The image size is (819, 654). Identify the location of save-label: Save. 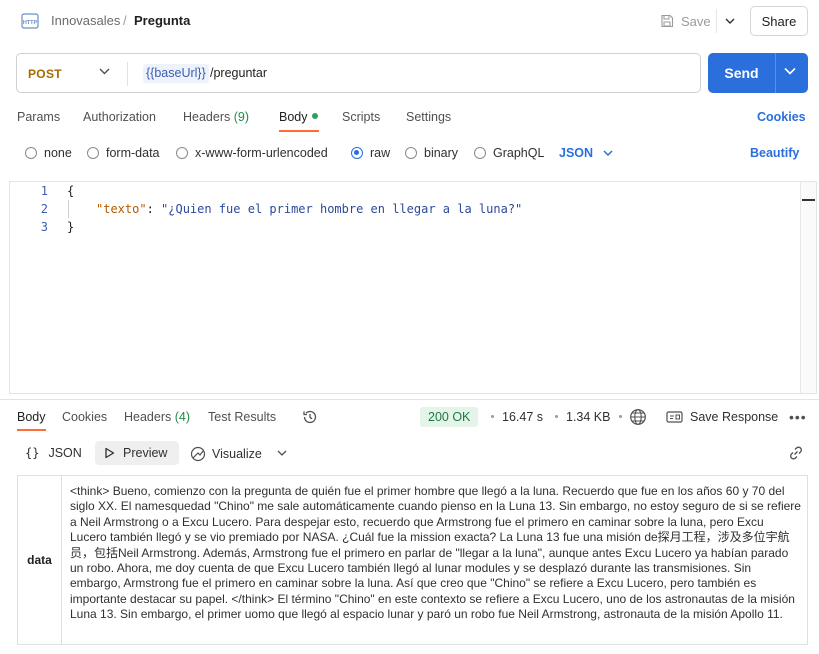
(696, 21).